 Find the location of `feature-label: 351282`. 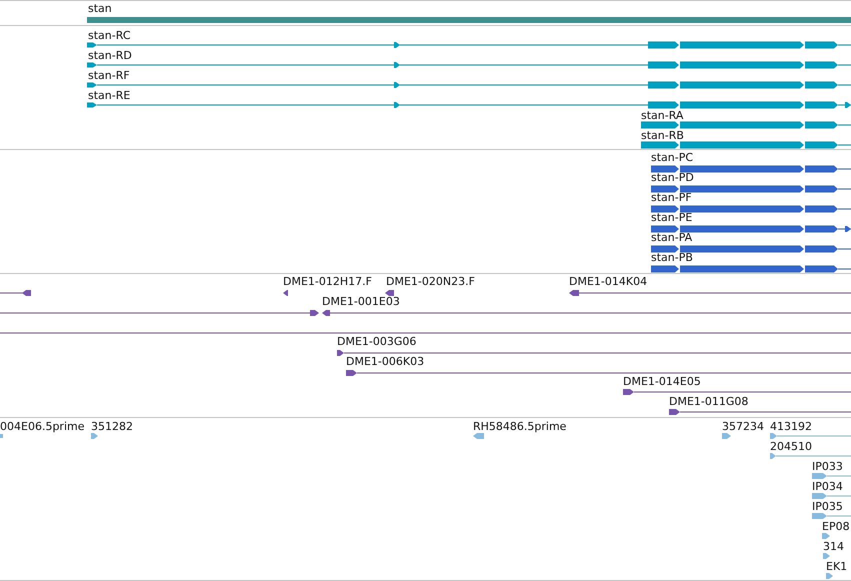

feature-label: 351282 is located at coordinates (112, 426).